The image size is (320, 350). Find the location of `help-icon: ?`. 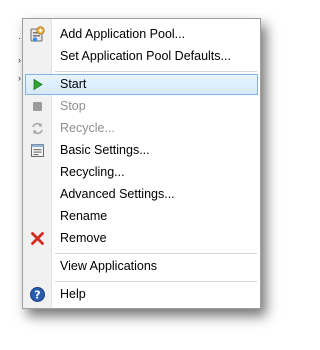

help-icon: ? is located at coordinates (37, 294).